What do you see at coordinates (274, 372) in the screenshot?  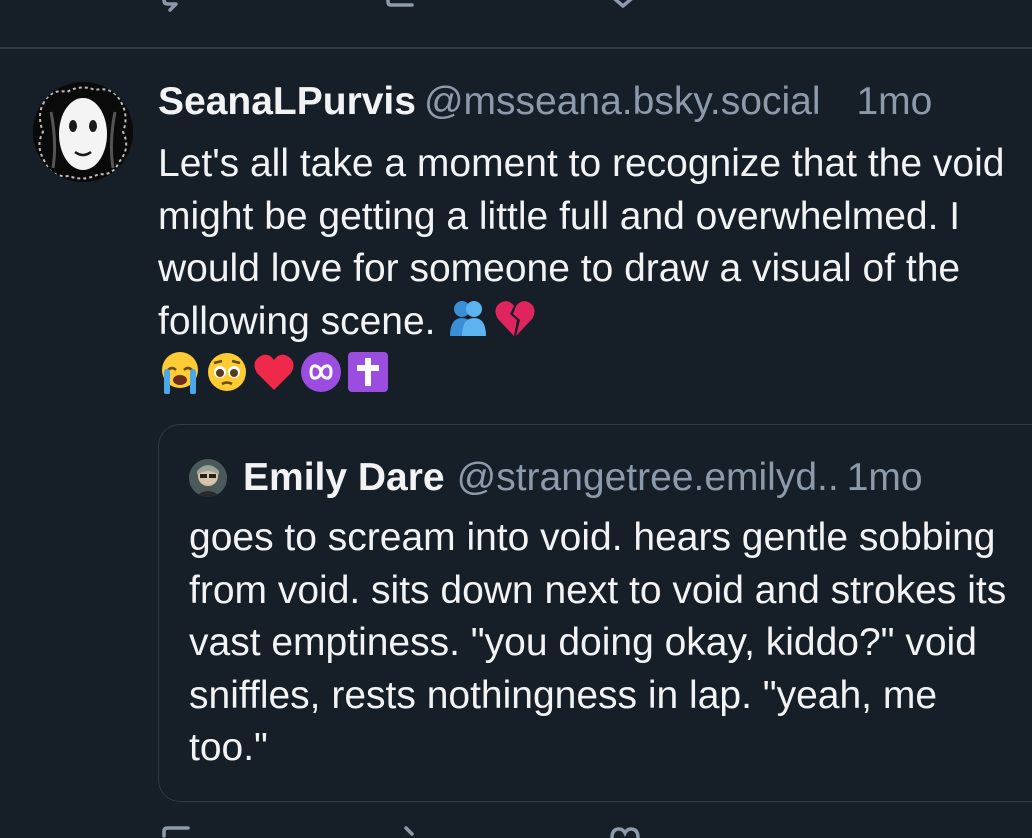 I see `red-heart-emoji` at bounding box center [274, 372].